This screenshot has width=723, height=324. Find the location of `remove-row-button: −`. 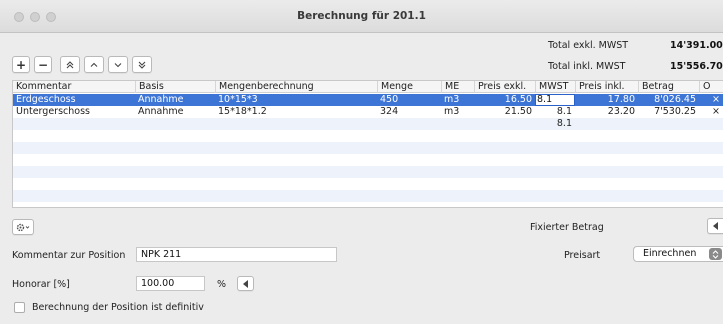

remove-row-button: − is located at coordinates (43, 64).